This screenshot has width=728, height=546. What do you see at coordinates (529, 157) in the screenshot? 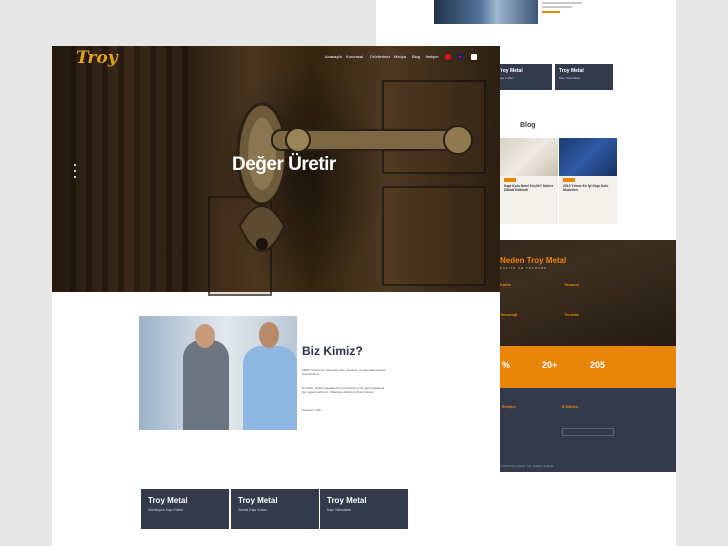
I see `blog-image-handles` at bounding box center [529, 157].